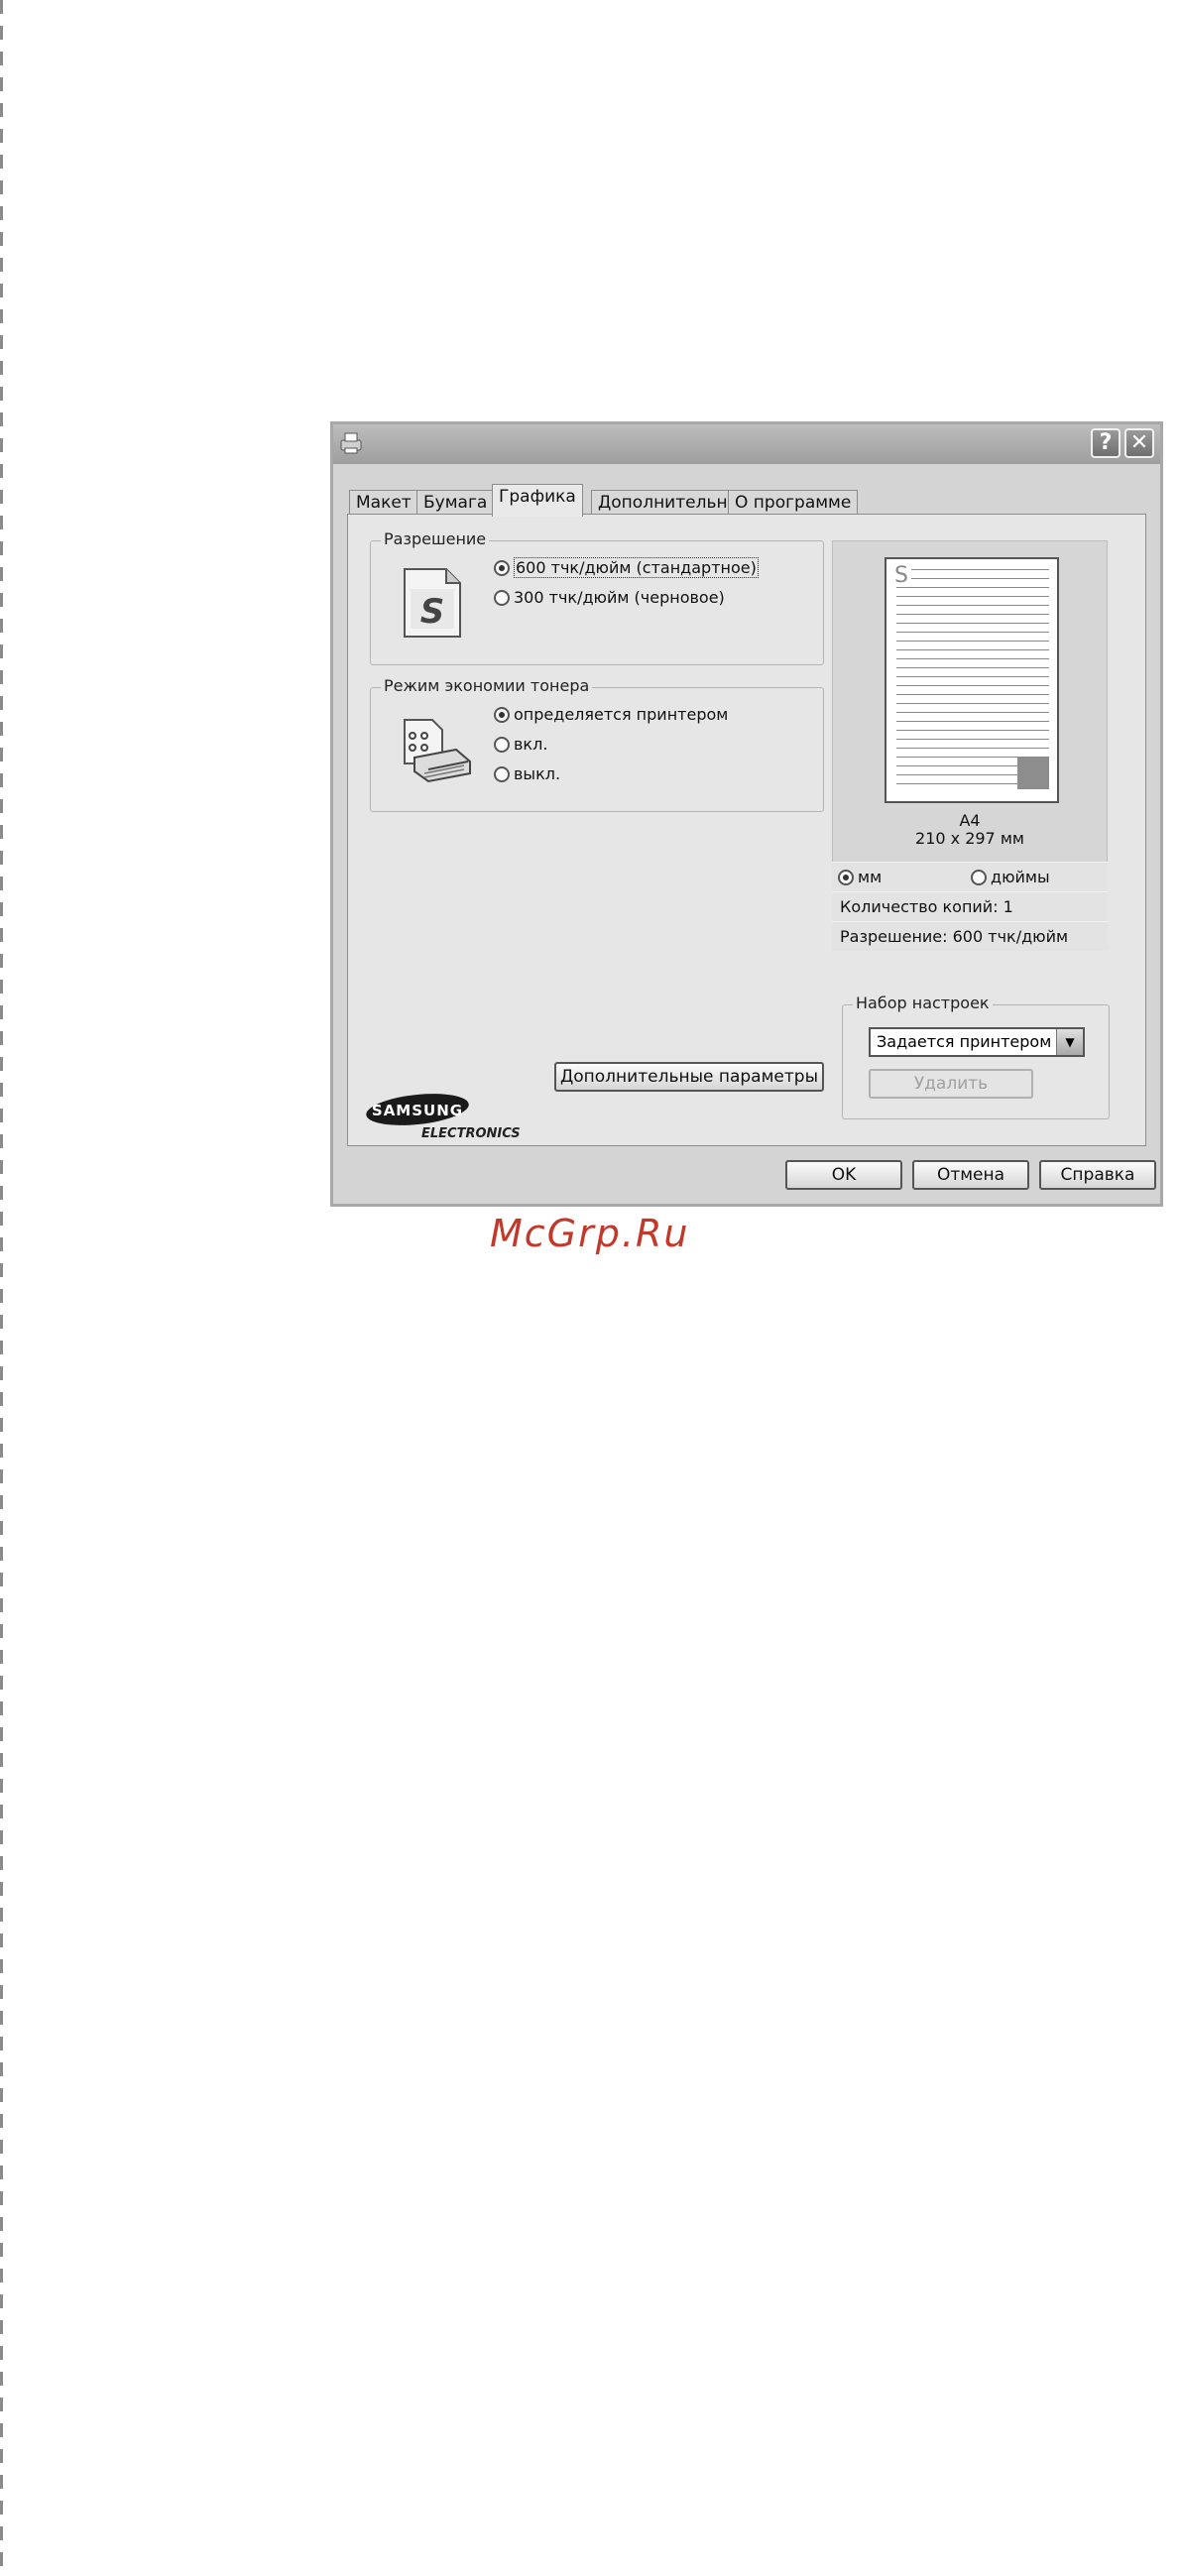 The height and width of the screenshot is (2576, 1180). I want to click on paper-preview: S, so click(972, 680).